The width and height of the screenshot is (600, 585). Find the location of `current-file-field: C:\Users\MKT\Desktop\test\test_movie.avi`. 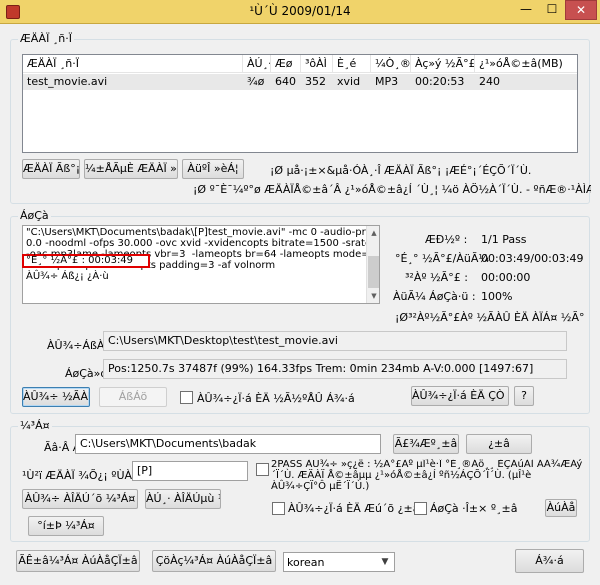

current-file-field: C:\Users\MKT\Desktop\test\test_movie.avi is located at coordinates (335, 341).